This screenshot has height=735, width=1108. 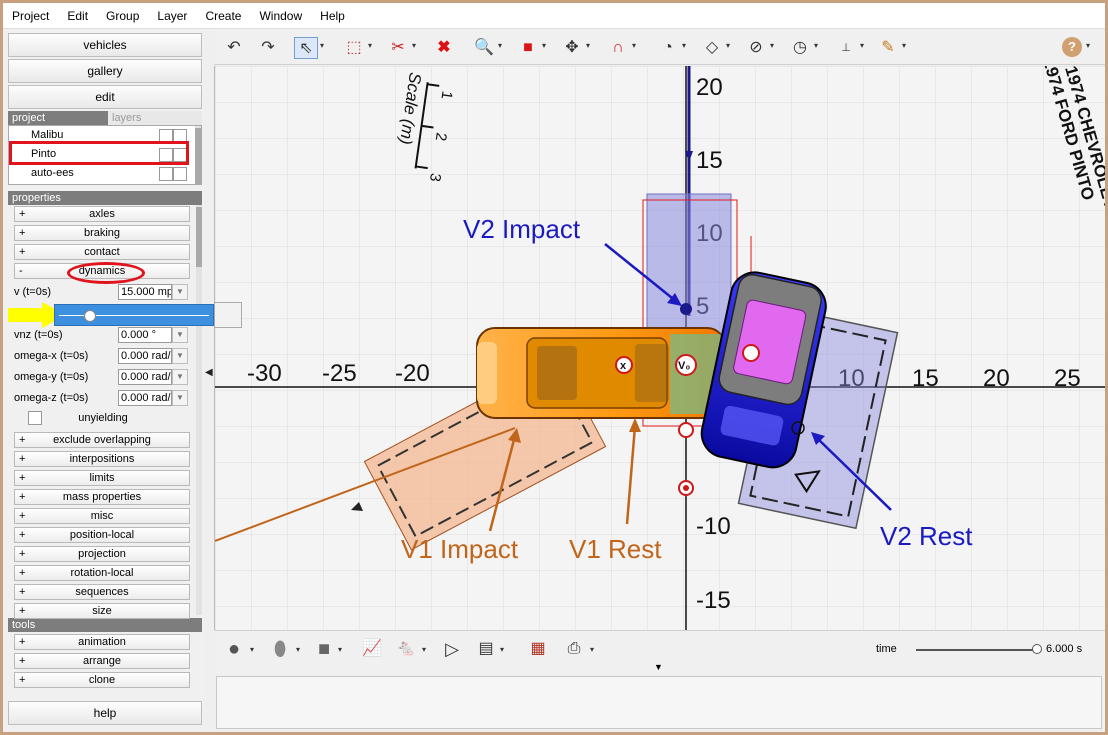 I want to click on velocity-slider, so click(x=134, y=315).